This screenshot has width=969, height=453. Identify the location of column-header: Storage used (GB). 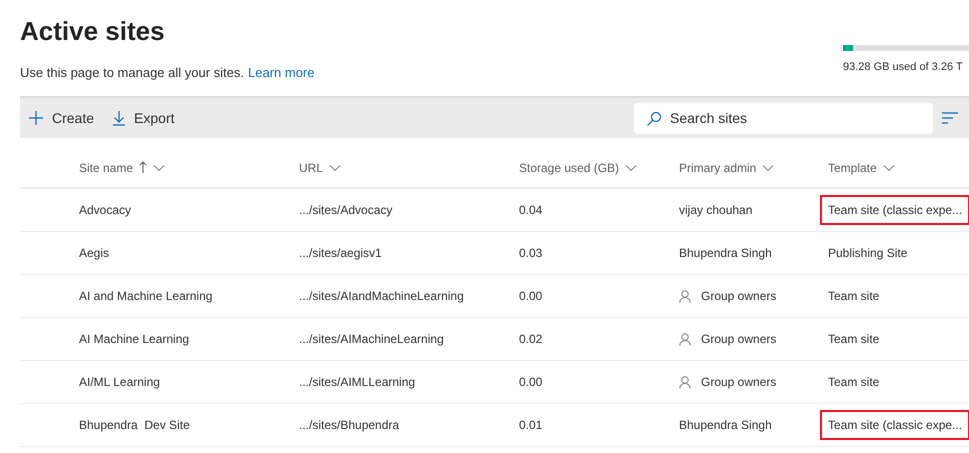
(578, 167).